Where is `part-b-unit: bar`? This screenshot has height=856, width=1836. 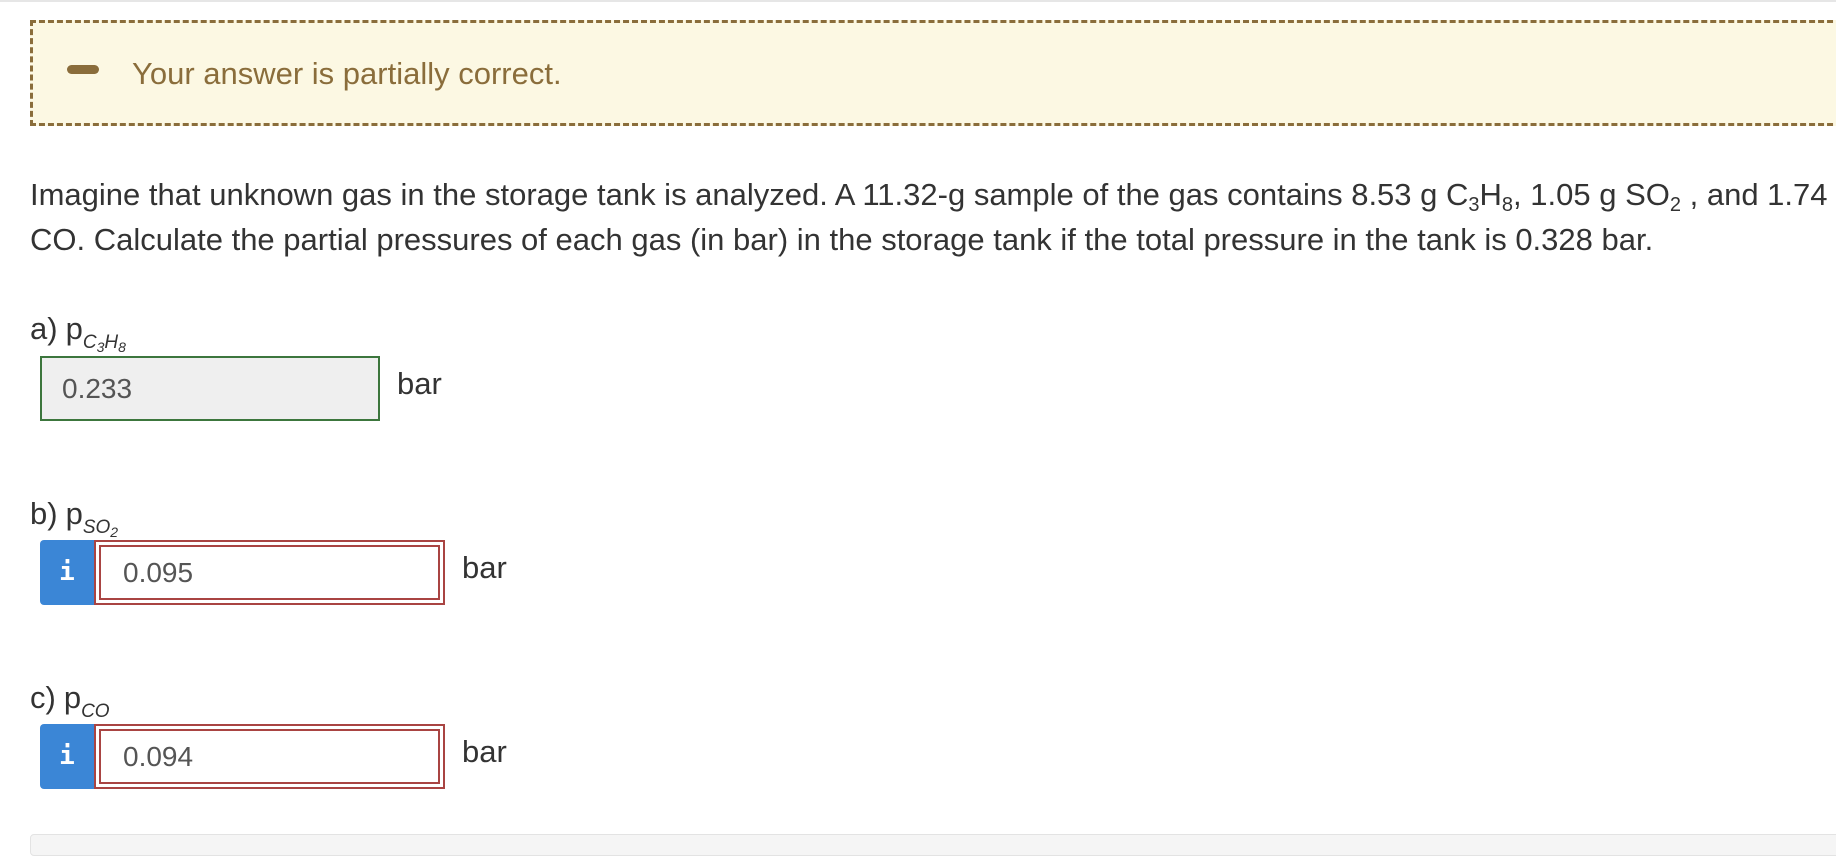 part-b-unit: bar is located at coordinates (484, 567).